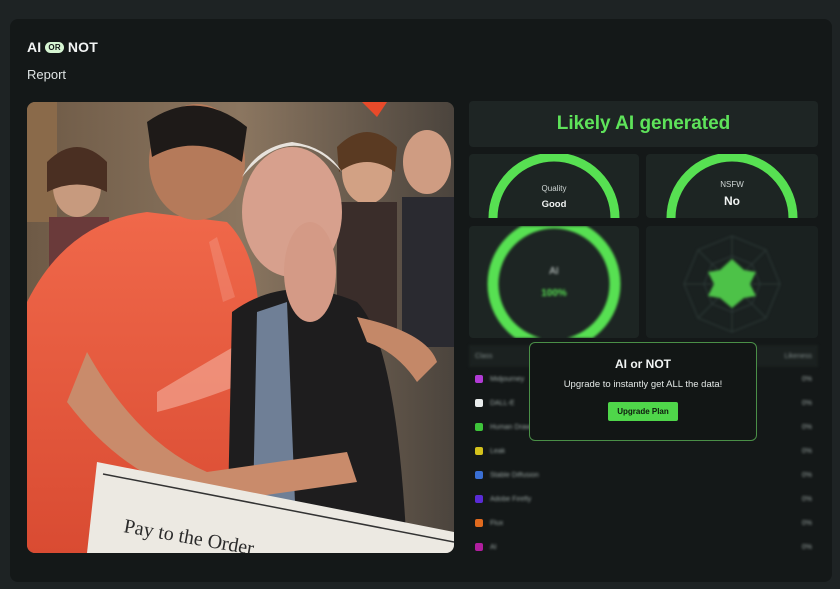 The height and width of the screenshot is (589, 840). Describe the element at coordinates (643, 499) in the screenshot. I see `table-row: Adobe Firefly 0%` at that location.